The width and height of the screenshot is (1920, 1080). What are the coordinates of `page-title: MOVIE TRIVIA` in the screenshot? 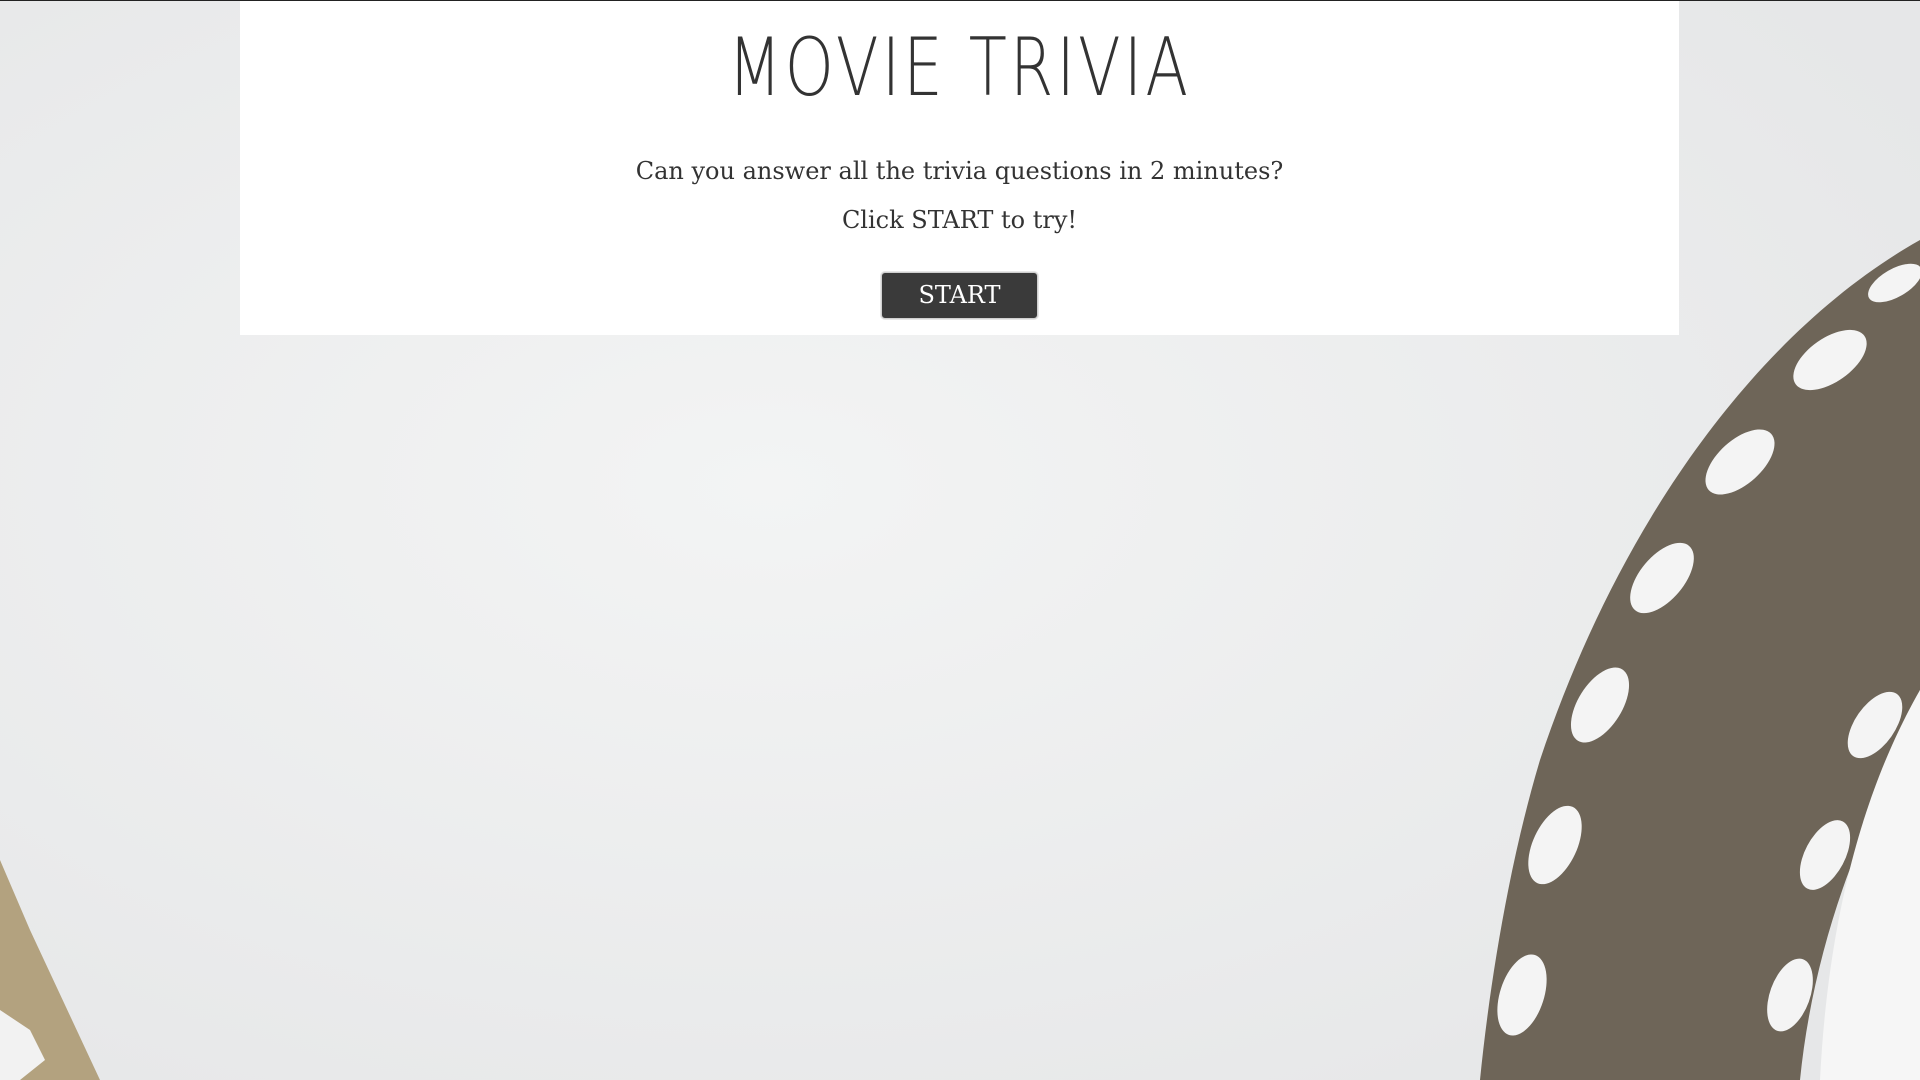 It's located at (959, 67).